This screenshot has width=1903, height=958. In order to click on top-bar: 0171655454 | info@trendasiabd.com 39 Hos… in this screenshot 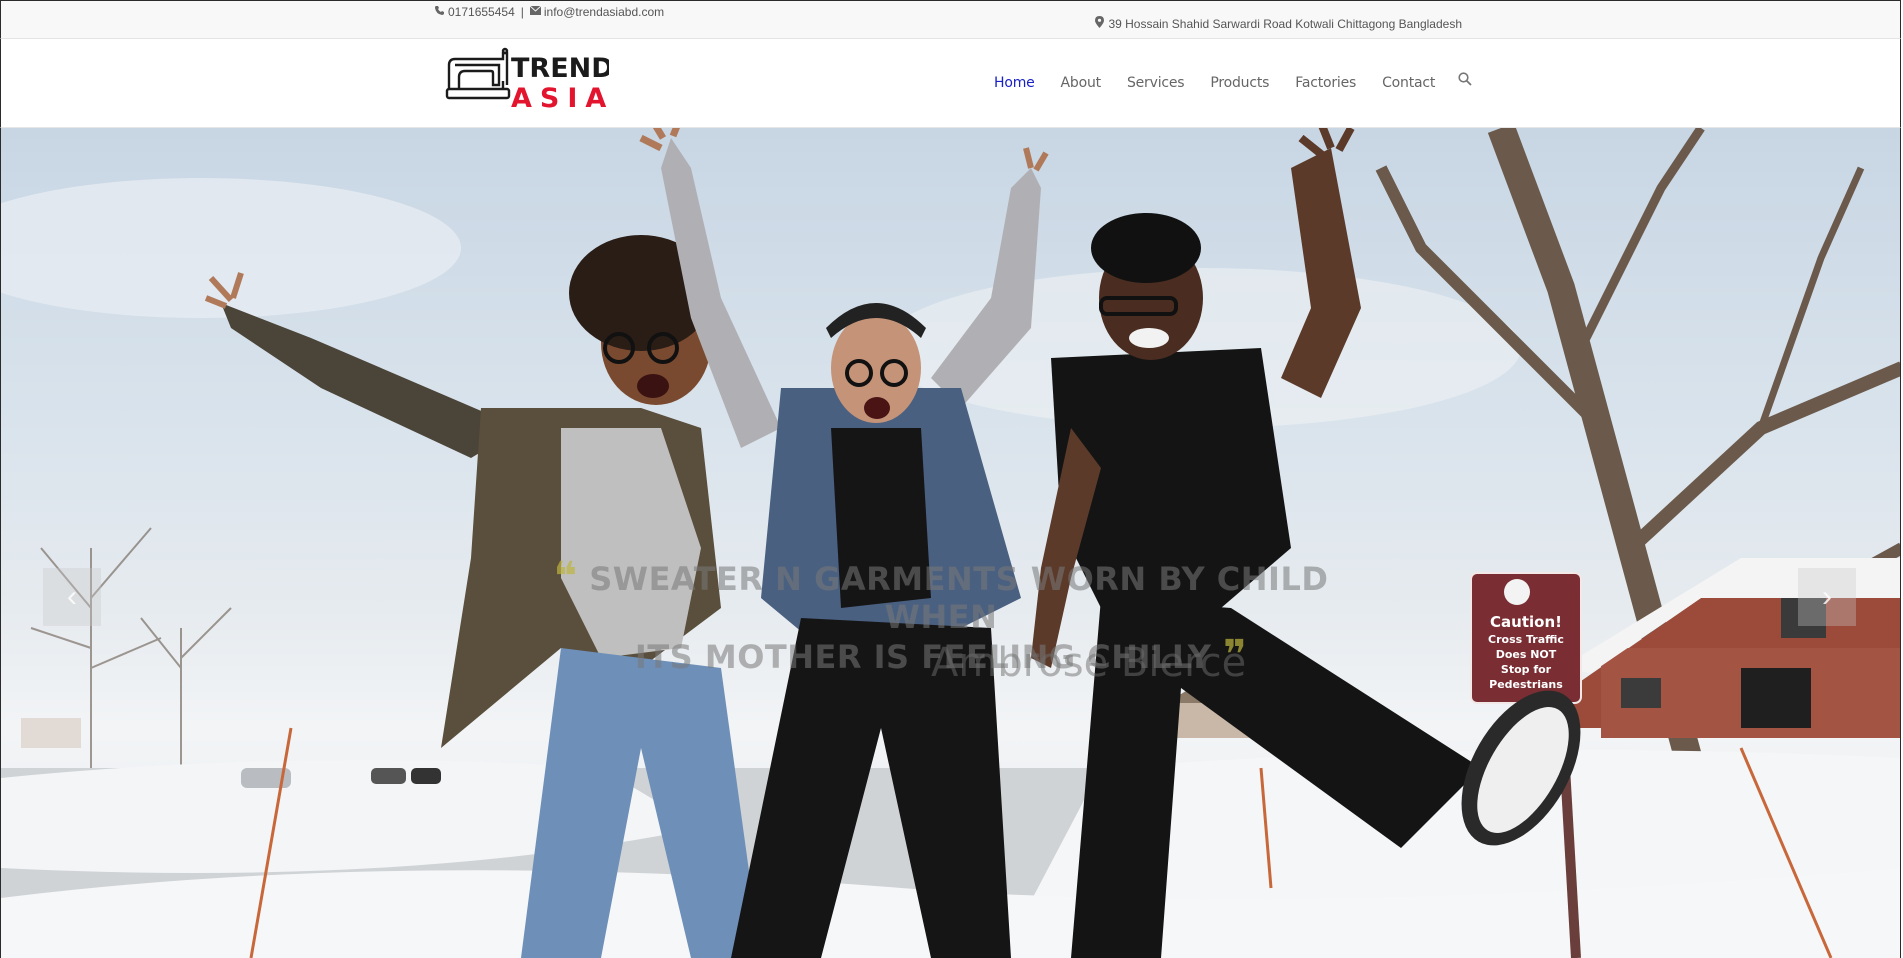, I will do `click(950, 19)`.